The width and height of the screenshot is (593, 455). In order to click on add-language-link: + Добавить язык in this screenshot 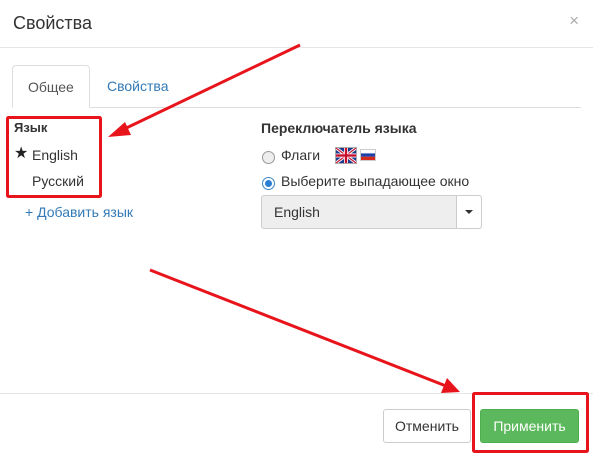, I will do `click(79, 212)`.